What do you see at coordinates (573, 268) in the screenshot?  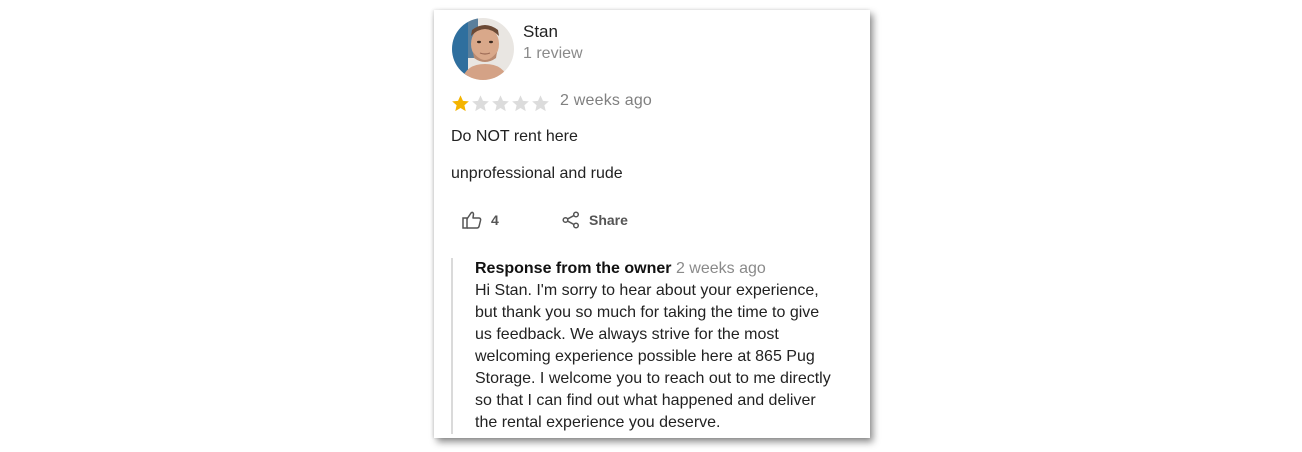 I see `owner-response-title: Response from the owner` at bounding box center [573, 268].